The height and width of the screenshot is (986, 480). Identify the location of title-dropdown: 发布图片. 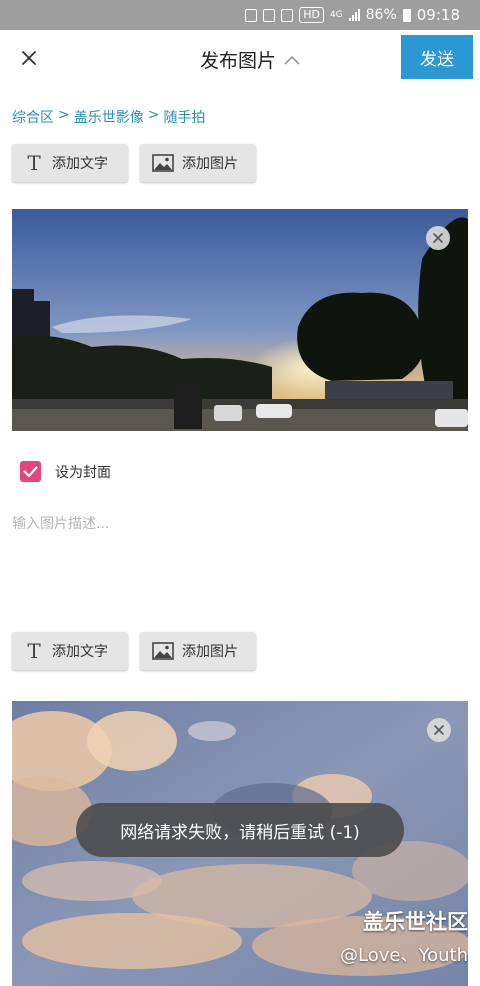
(250, 59).